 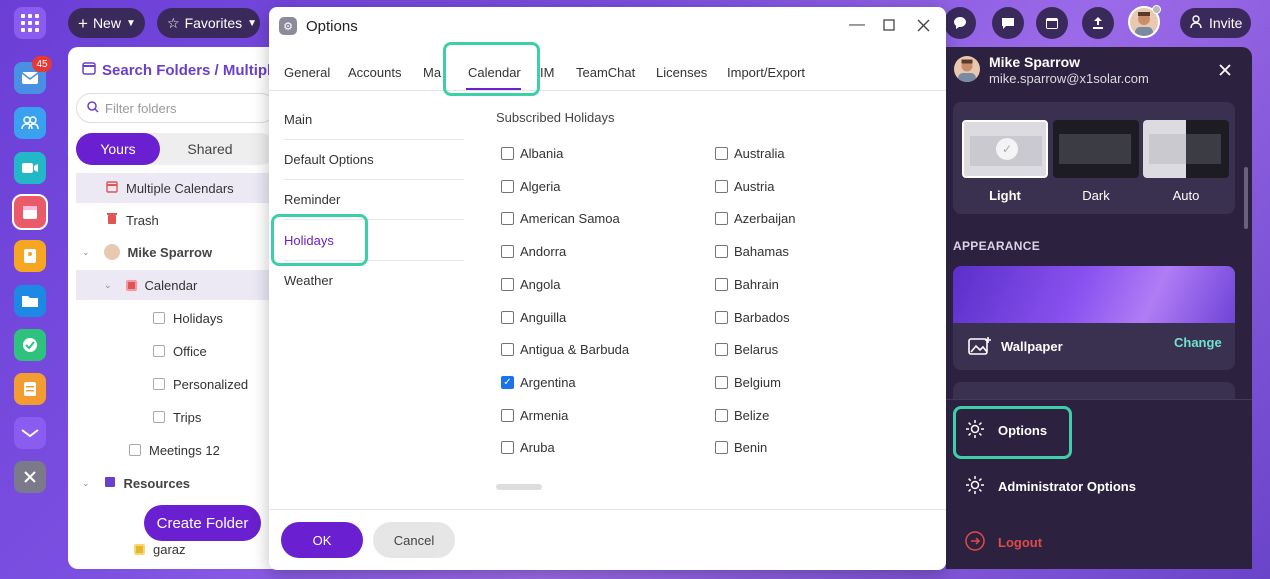 I want to click on folder-row-personalized: Personalized, so click(x=177, y=384).